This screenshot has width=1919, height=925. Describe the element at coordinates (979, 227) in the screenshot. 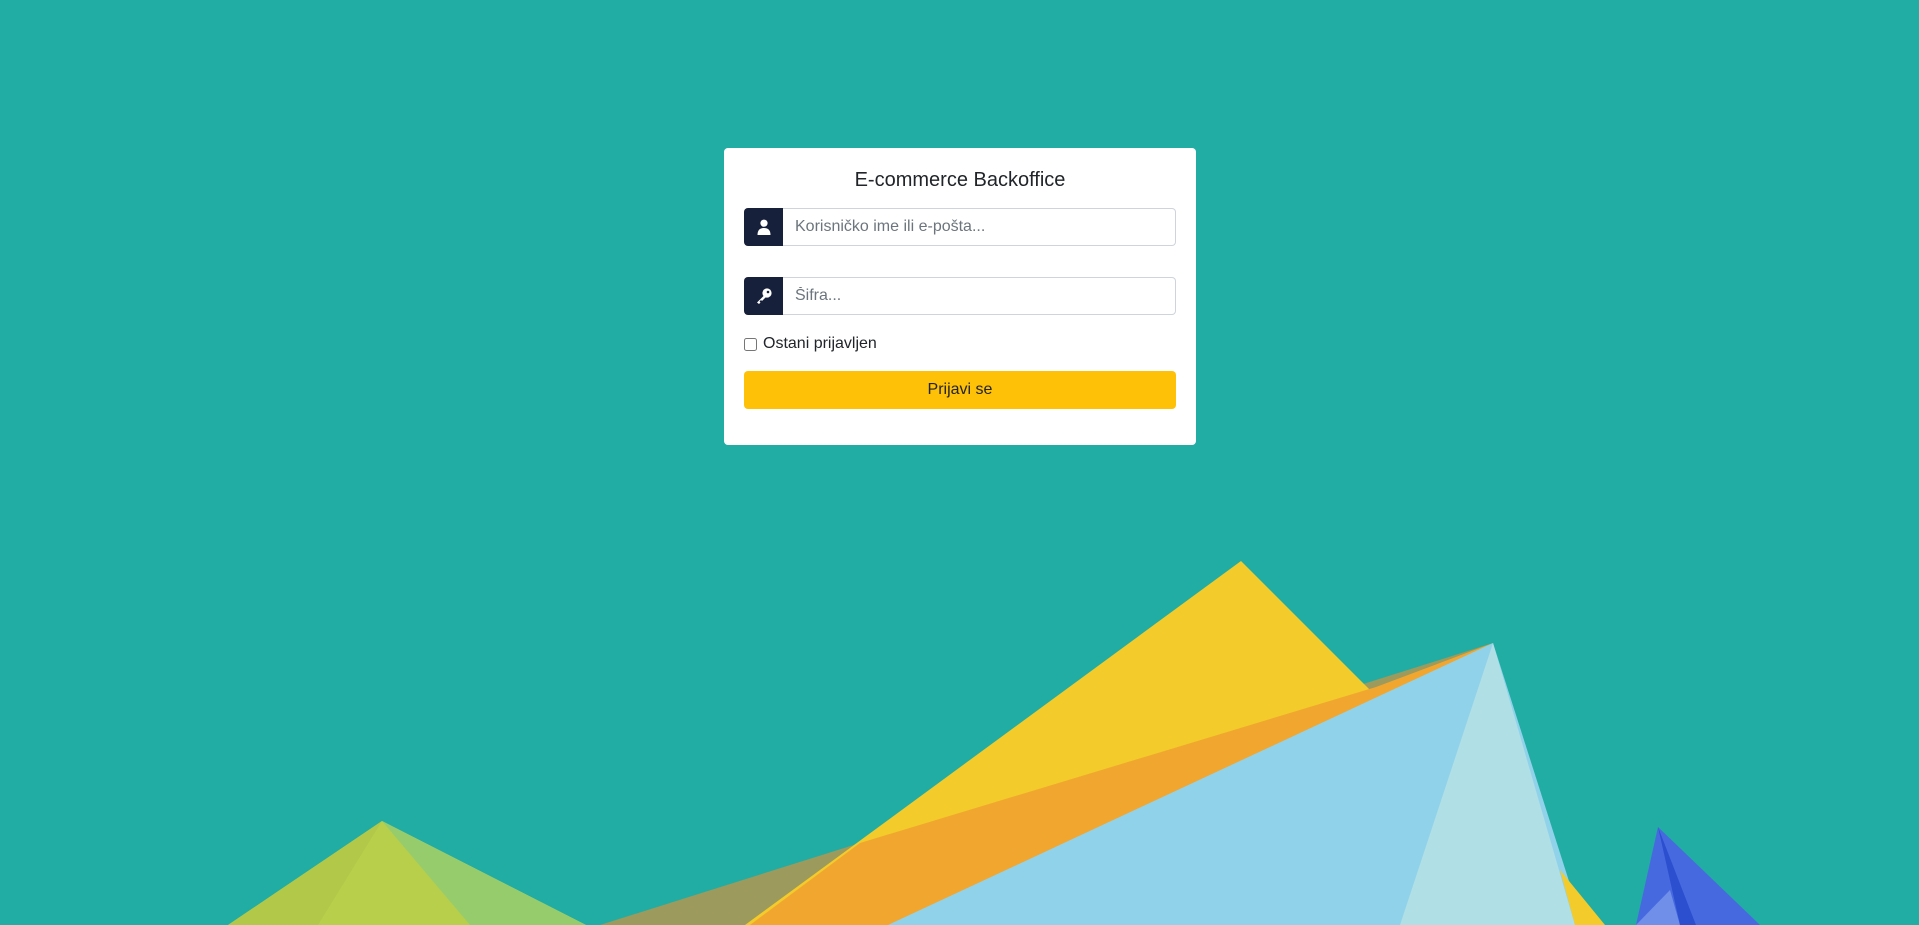

I see `username-input` at that location.